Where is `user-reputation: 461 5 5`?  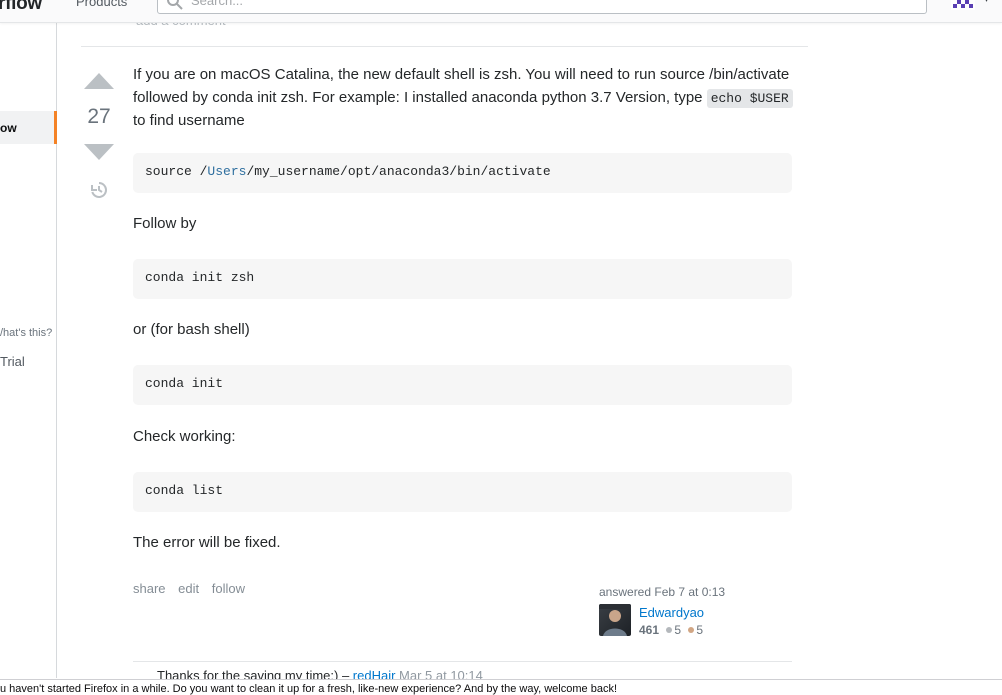 user-reputation: 461 5 5 is located at coordinates (671, 630).